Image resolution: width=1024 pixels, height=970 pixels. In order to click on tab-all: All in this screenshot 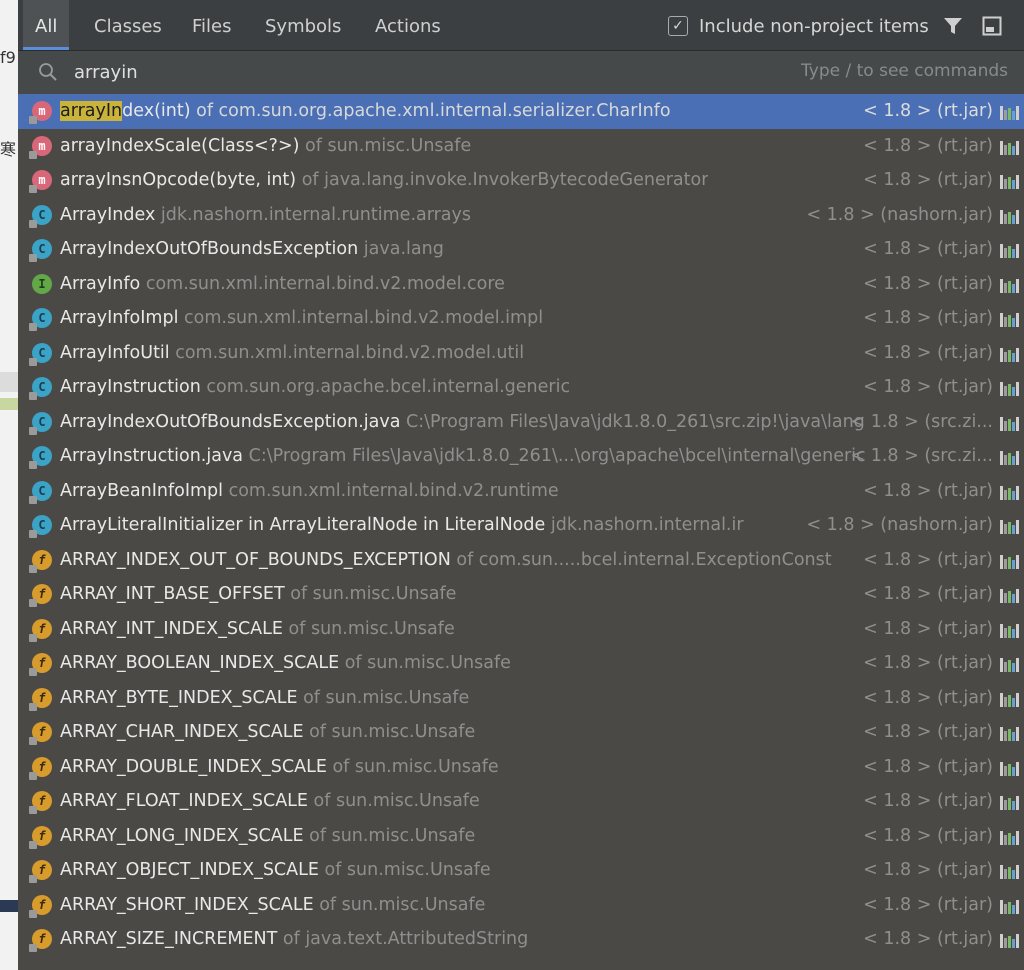, I will do `click(46, 25)`.